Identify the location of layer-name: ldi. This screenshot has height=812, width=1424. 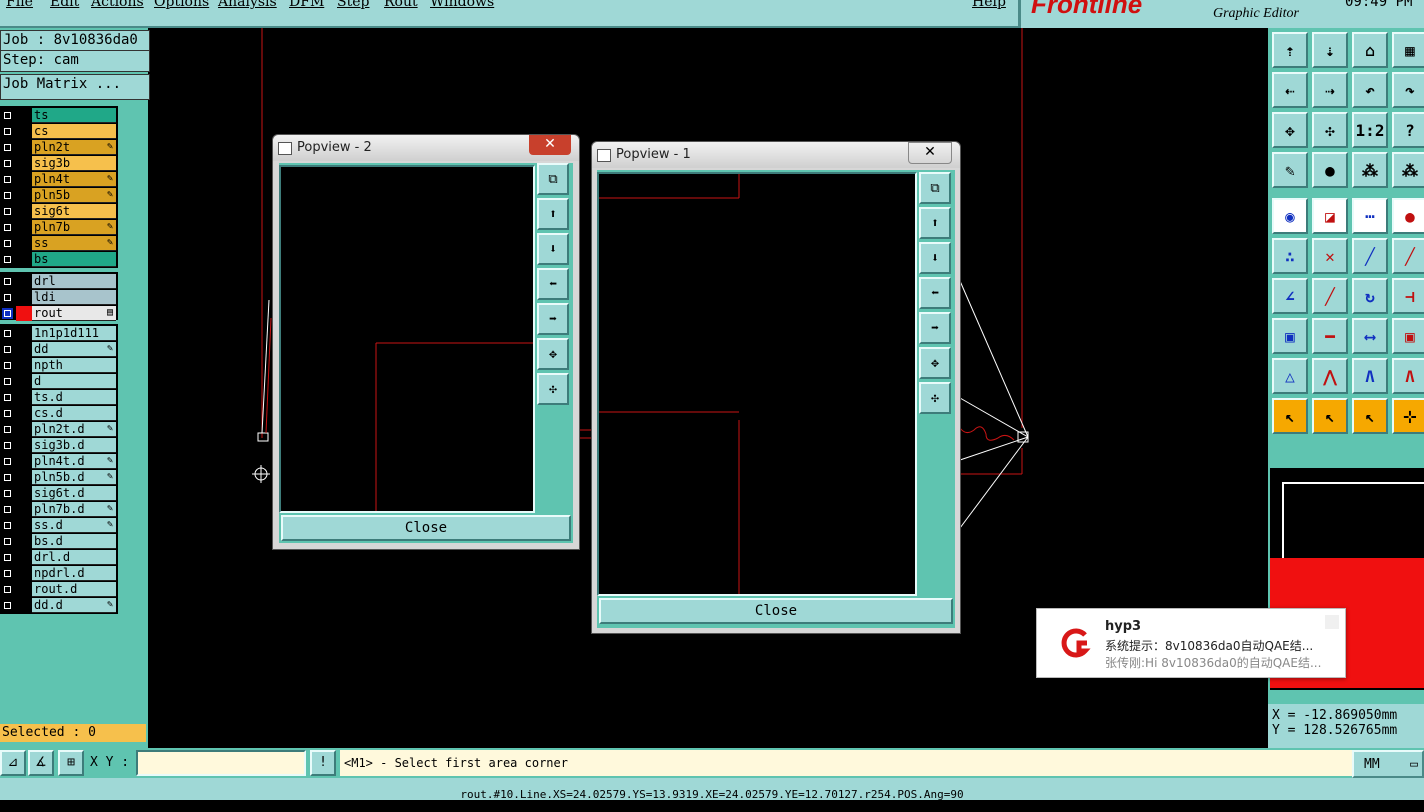
(74, 297).